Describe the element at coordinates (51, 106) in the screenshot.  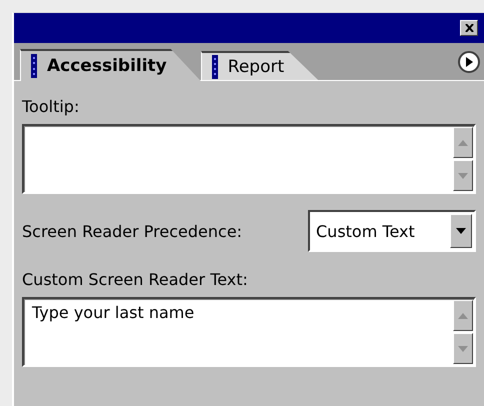
I see `tooltip-label: Tooltip:` at that location.